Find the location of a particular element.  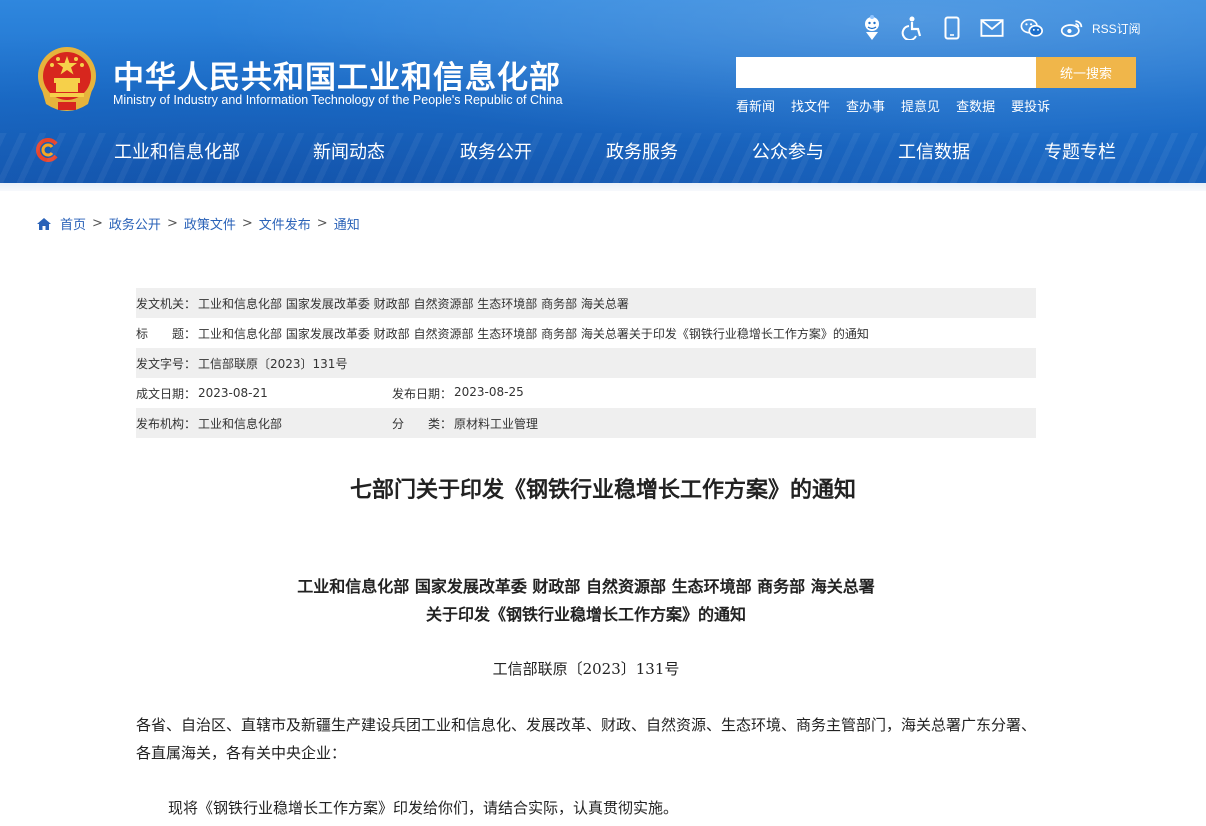

nav-item-ministry: 工业和信息化部 is located at coordinates (177, 151).